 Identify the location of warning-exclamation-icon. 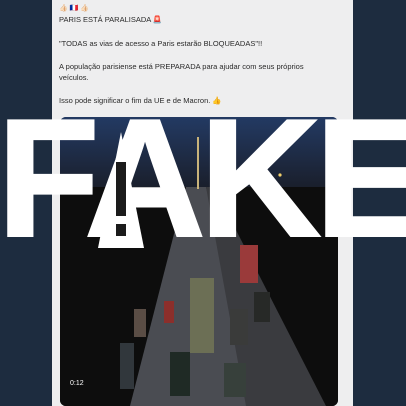
(121, 190).